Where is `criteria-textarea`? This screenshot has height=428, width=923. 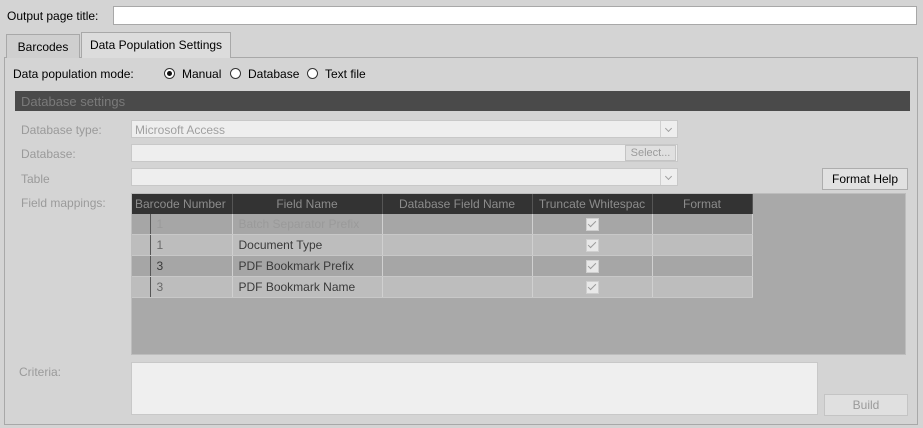
criteria-textarea is located at coordinates (474, 388).